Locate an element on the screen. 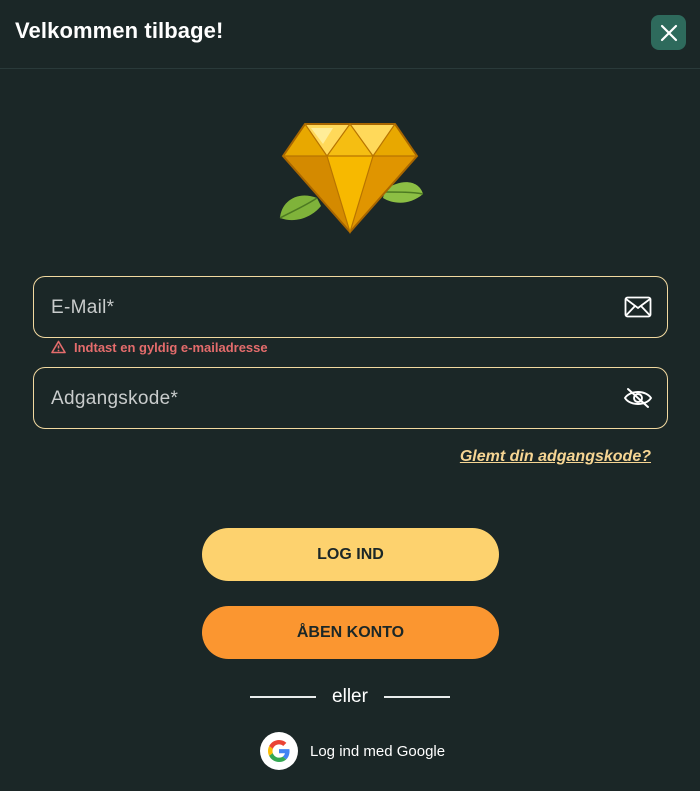 Image resolution: width=700 pixels, height=791 pixels. password-field is located at coordinates (350, 398).